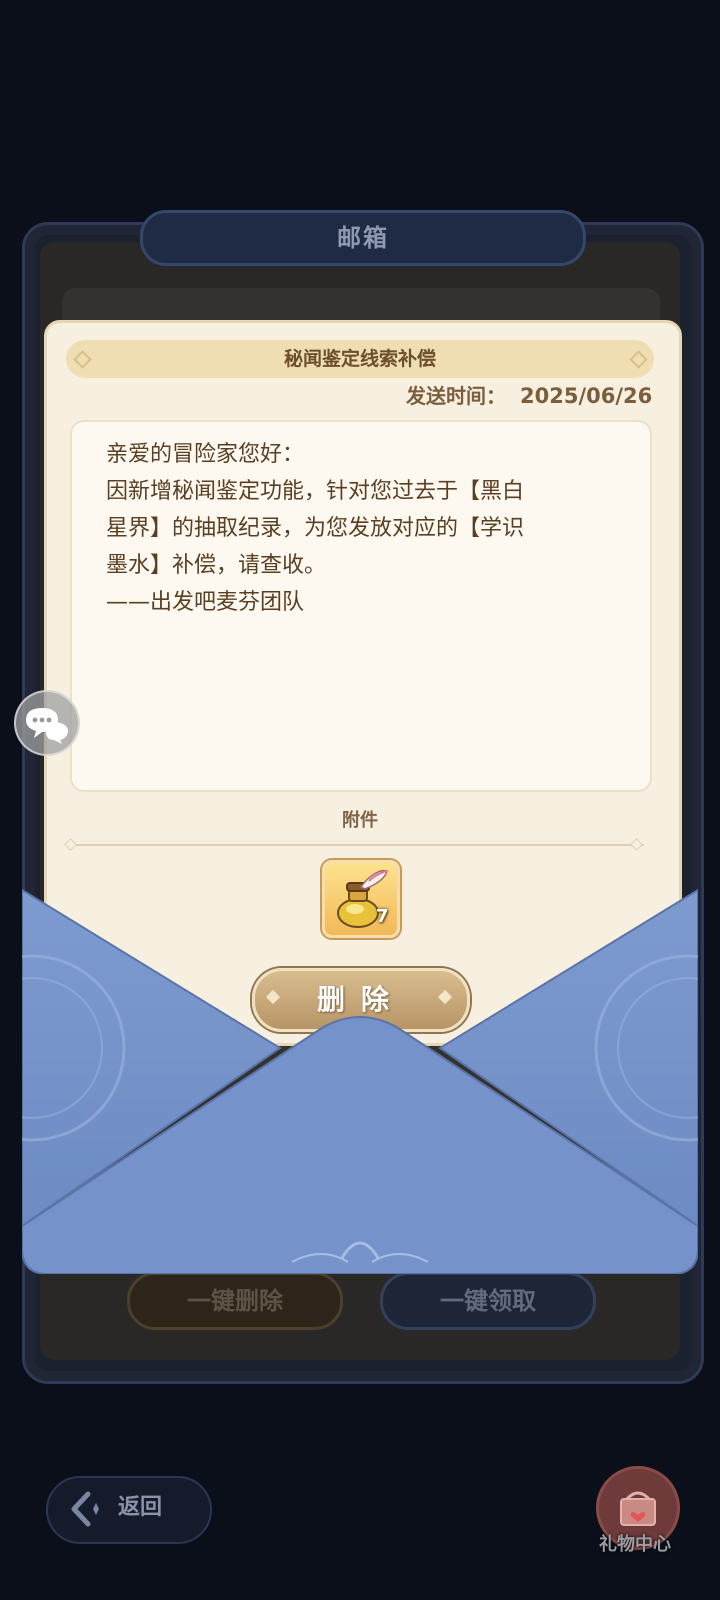  I want to click on mail-body-line: 亲爱的冒险家您好：, so click(205, 454).